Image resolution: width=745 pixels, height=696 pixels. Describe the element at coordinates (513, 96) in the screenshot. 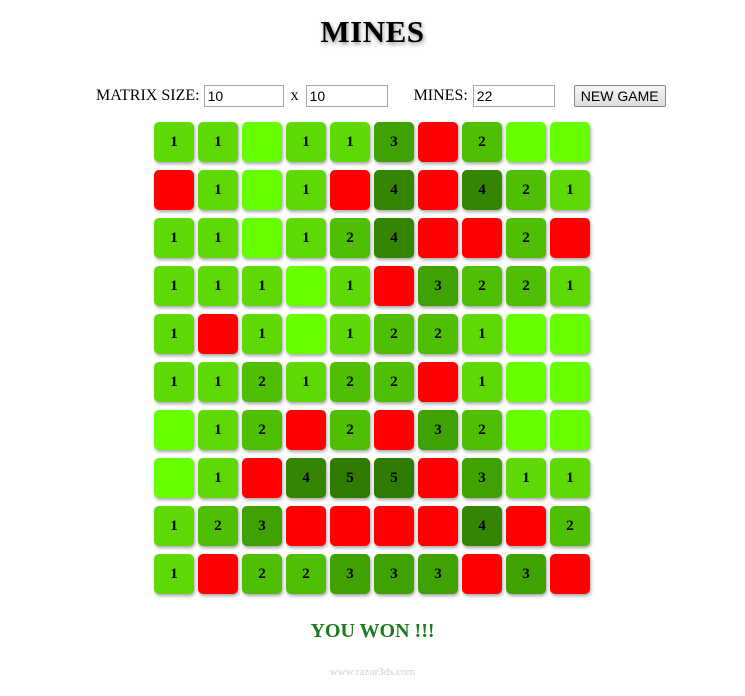

I see `mines-count-input` at that location.